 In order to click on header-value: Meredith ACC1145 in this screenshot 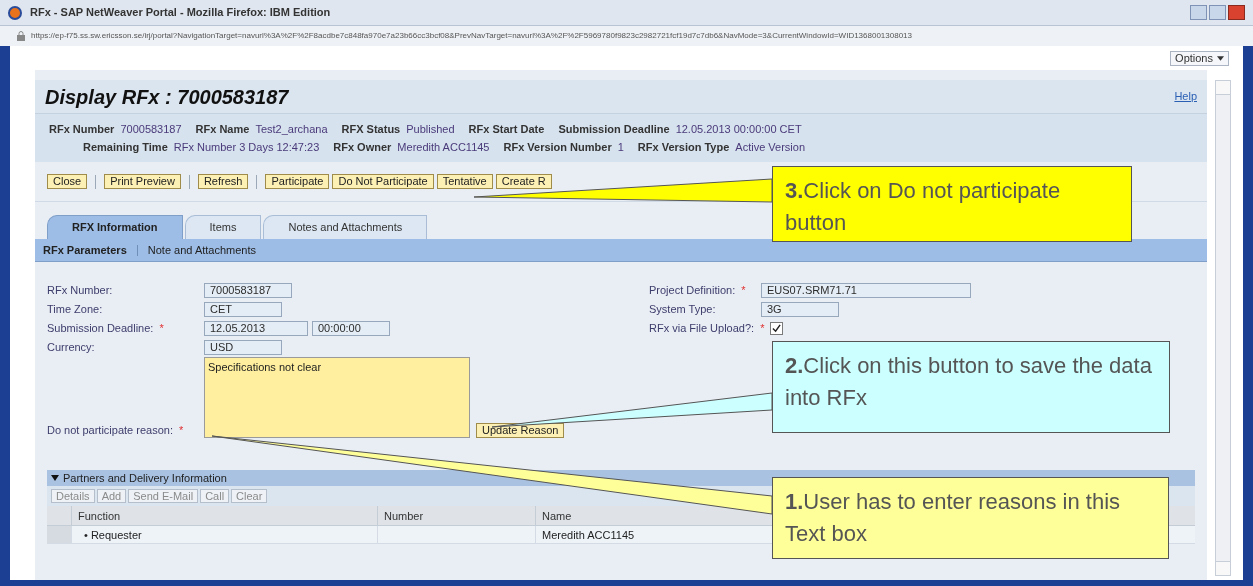, I will do `click(443, 147)`.